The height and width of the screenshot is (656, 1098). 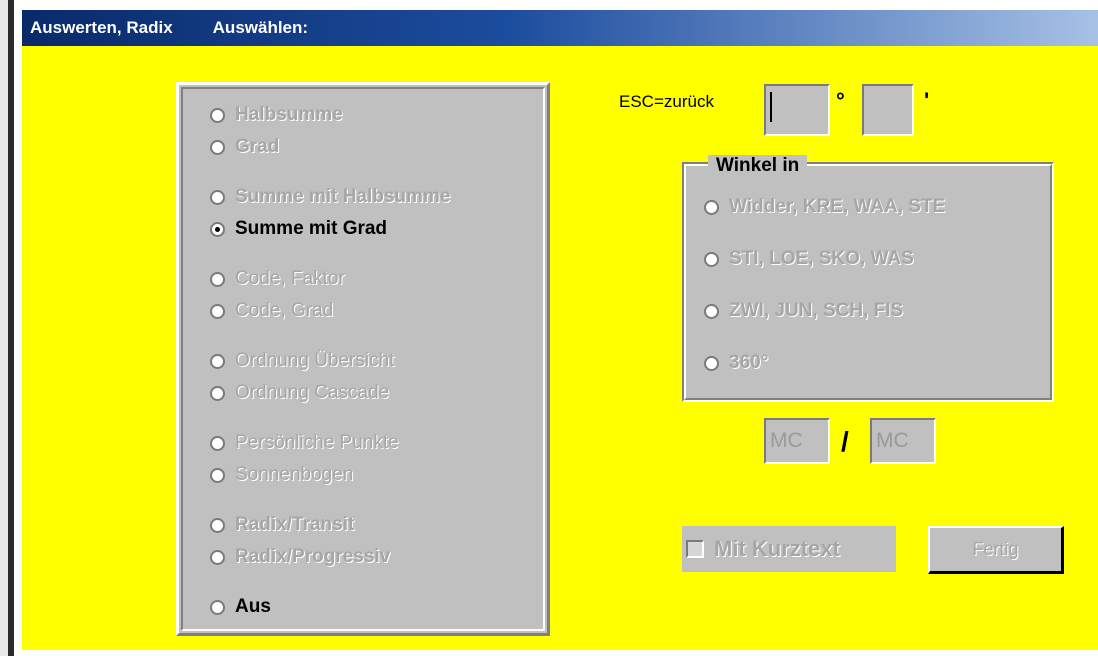 I want to click on option-halbsumme: Halbsumme, so click(x=276, y=115).